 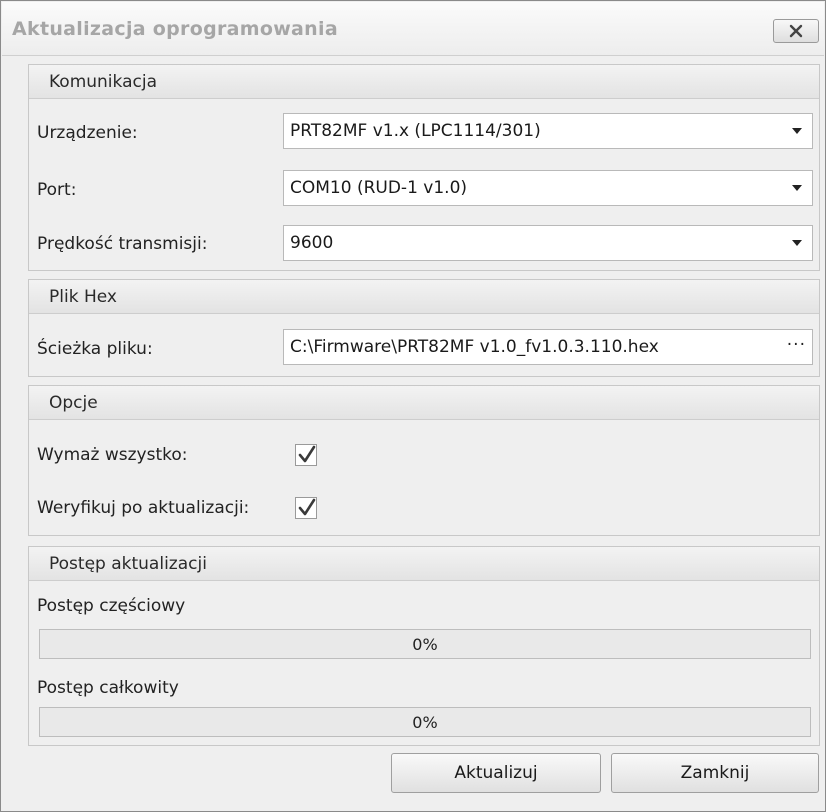 I want to click on verify-checkbox, so click(x=306, y=508).